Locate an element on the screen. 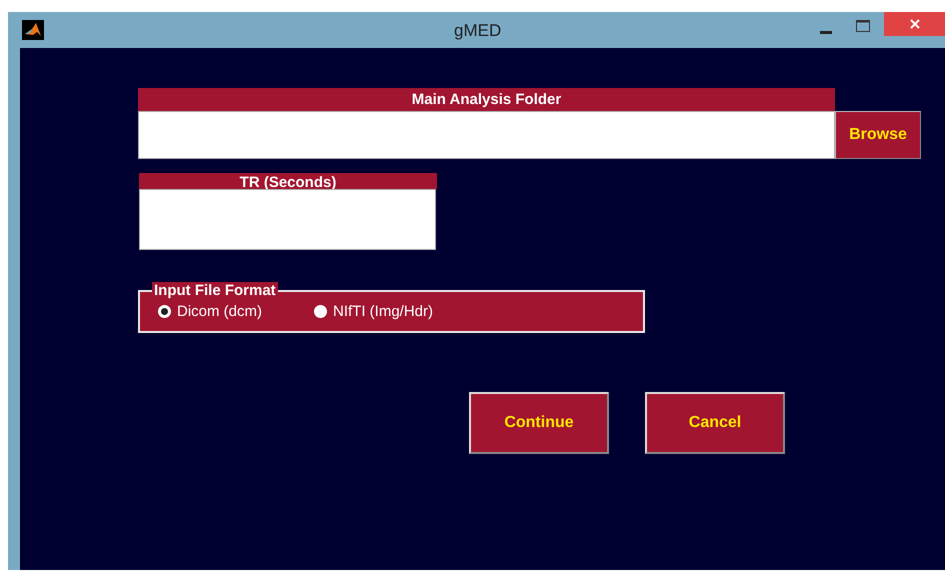 The image size is (945, 572). radio-label: NIfTI (Img/Hdr) is located at coordinates (383, 311).